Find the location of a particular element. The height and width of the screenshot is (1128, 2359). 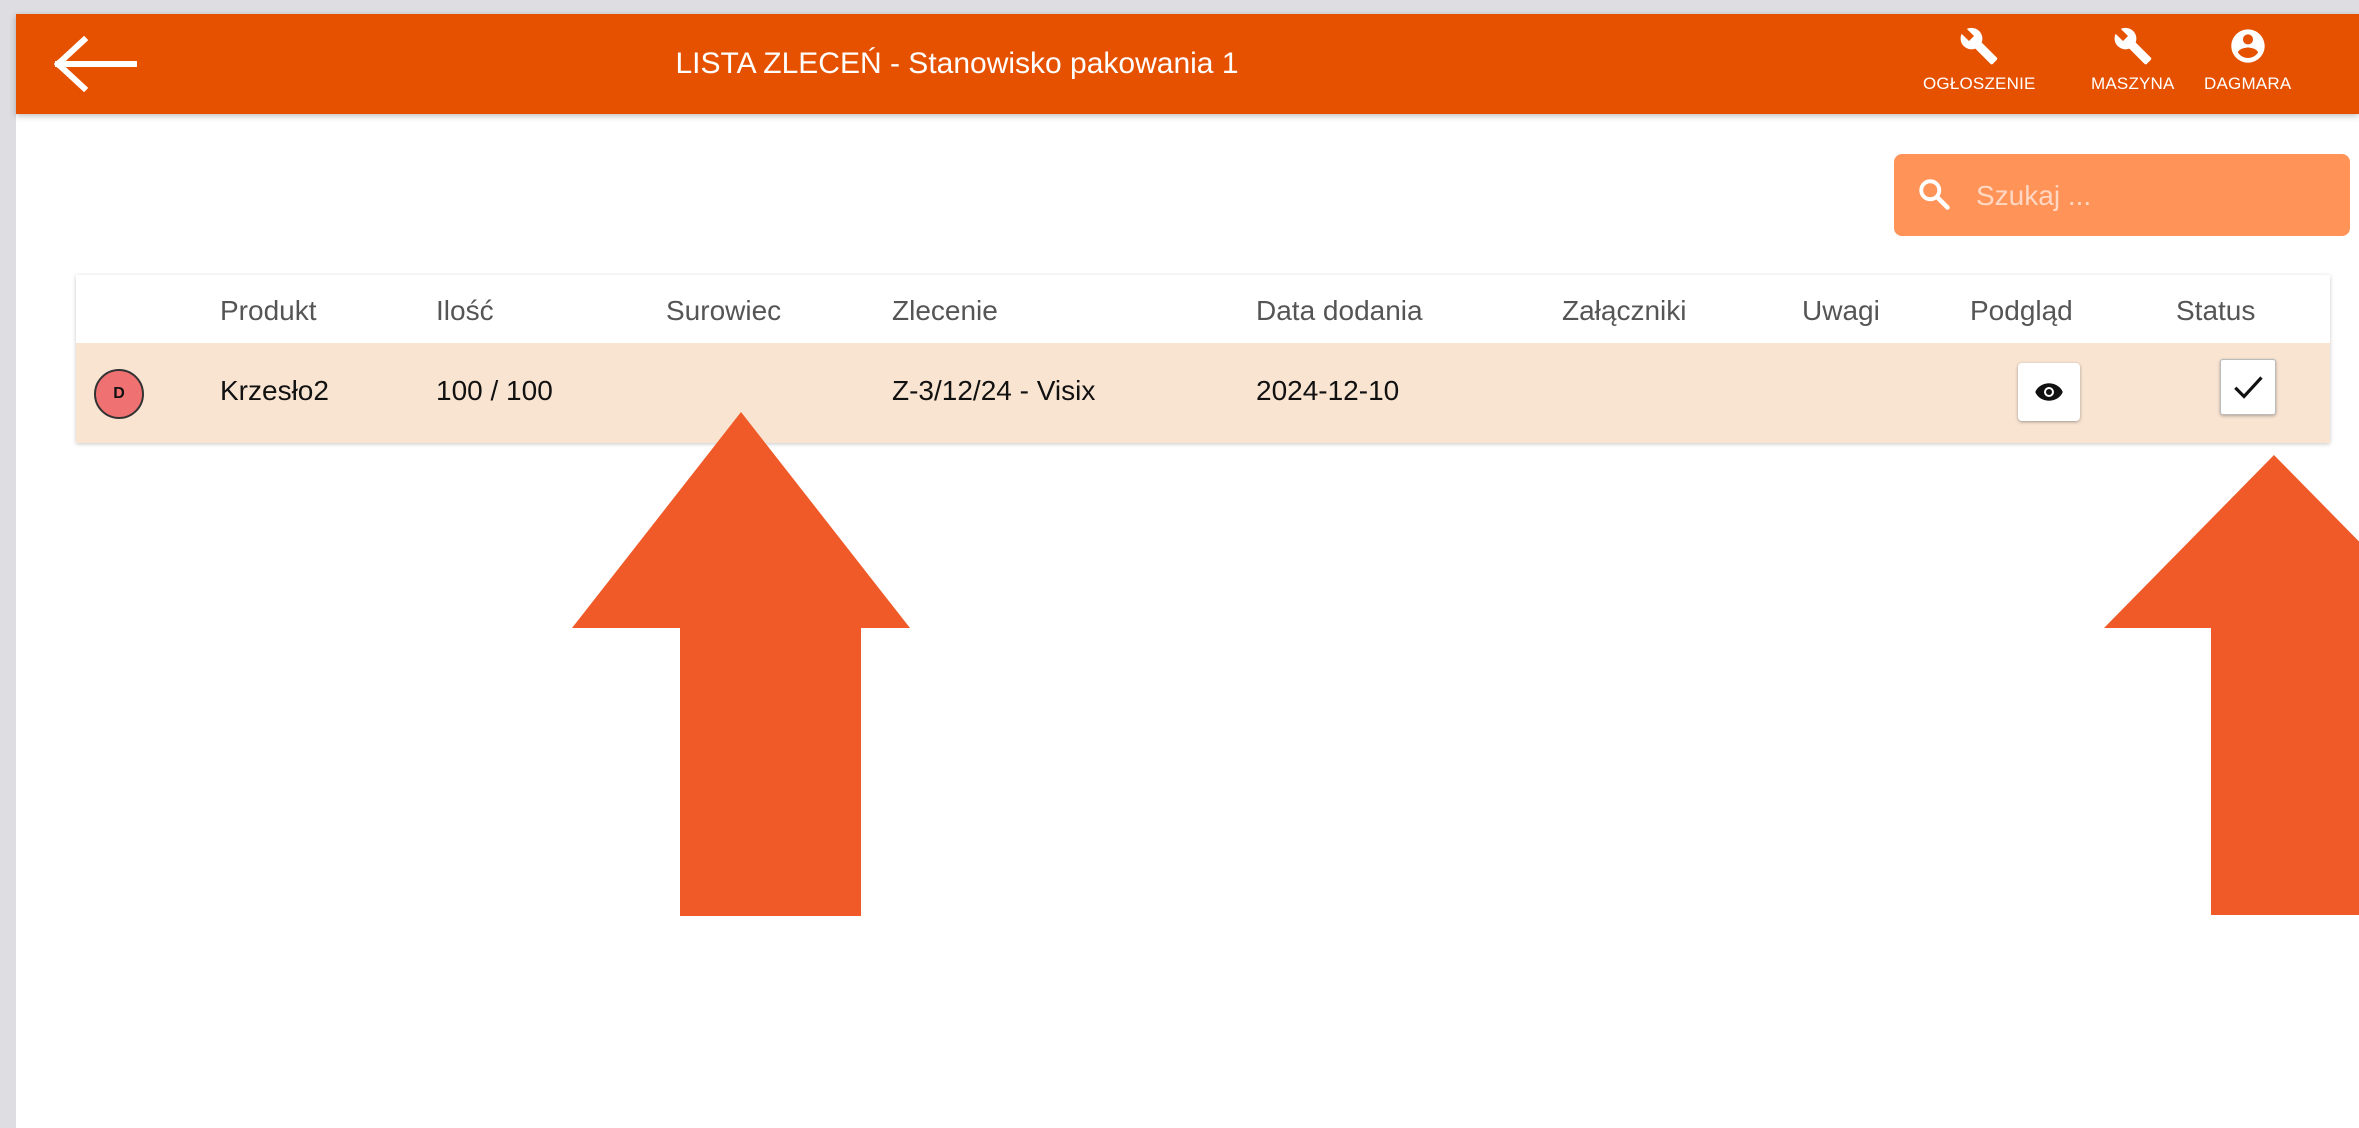

status-badge: D is located at coordinates (119, 394).